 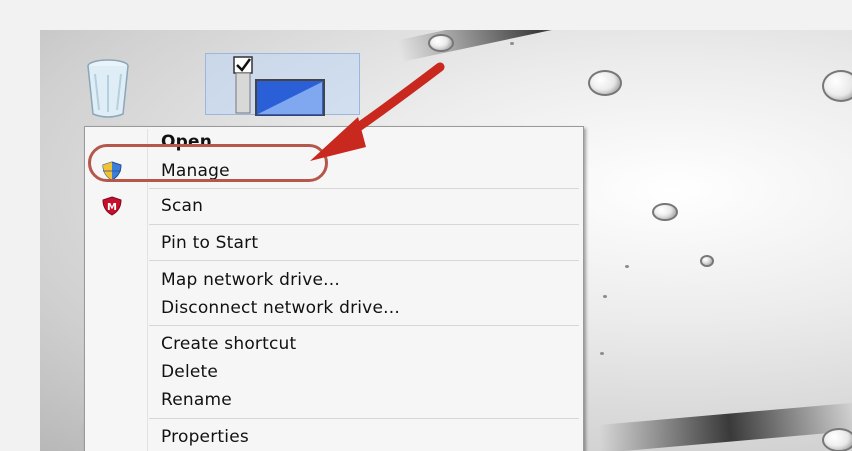 What do you see at coordinates (190, 372) in the screenshot?
I see `menu-item-label: Delete` at bounding box center [190, 372].